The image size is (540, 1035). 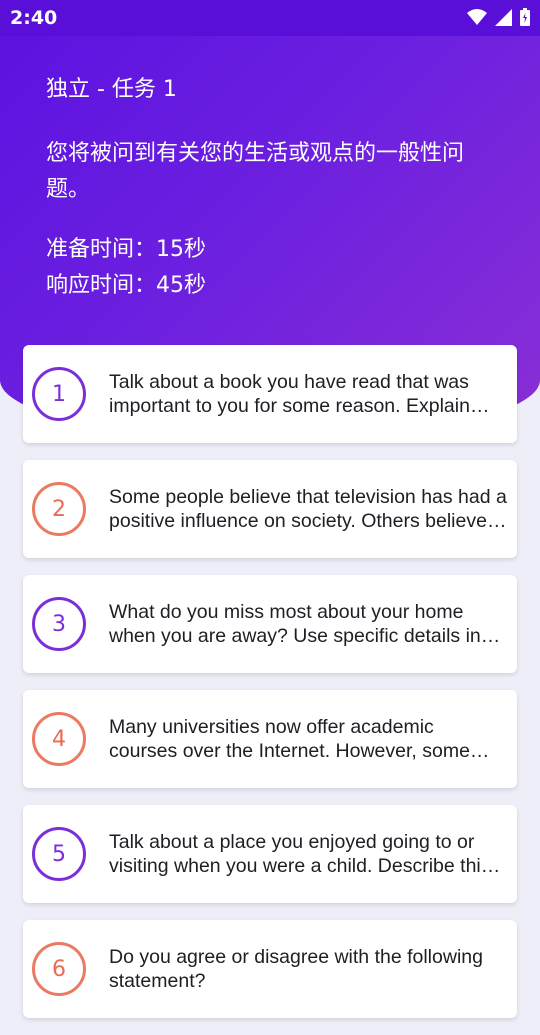 What do you see at coordinates (503, 17) in the screenshot?
I see `cellular-signal-icon` at bounding box center [503, 17].